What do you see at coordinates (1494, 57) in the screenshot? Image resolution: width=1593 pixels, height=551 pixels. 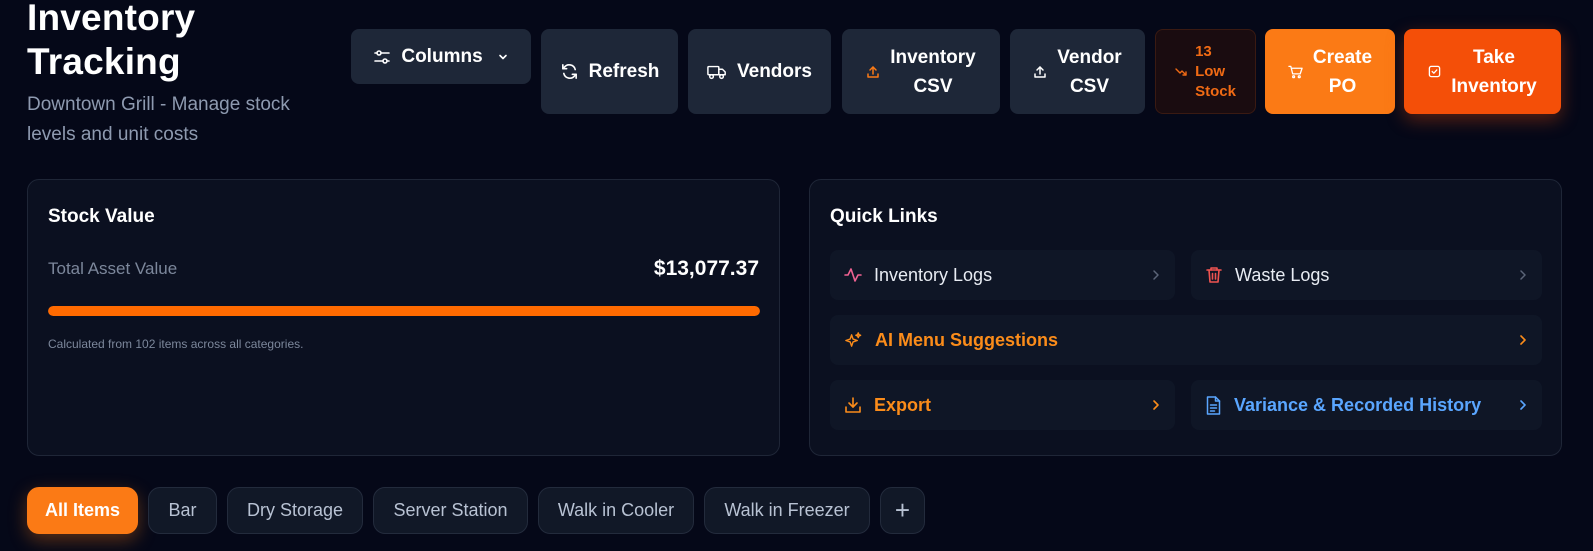 I see `take-inventory-label-1: Take` at bounding box center [1494, 57].